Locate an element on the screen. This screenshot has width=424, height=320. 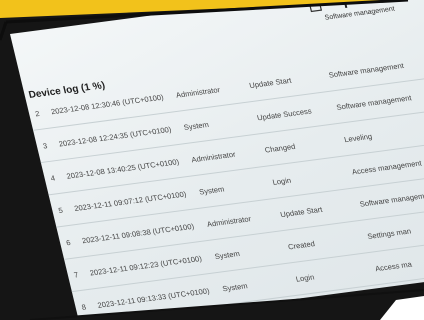
row-number: 4 is located at coordinates (52, 178).